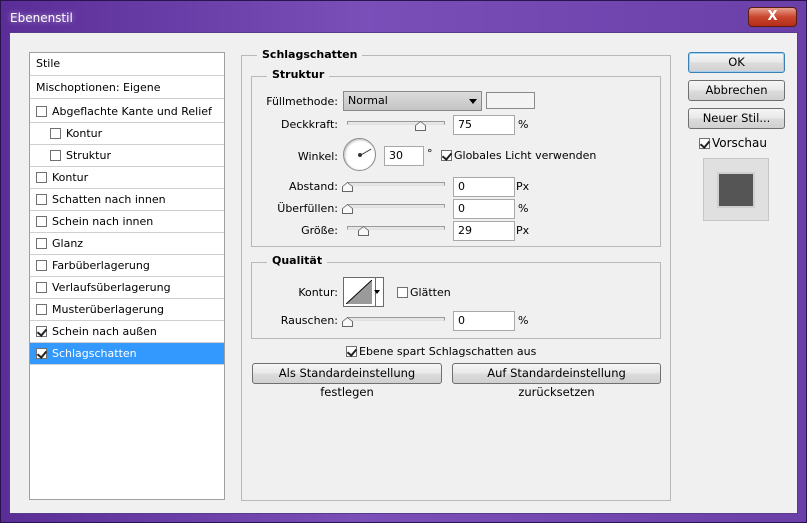 The height and width of the screenshot is (523, 807). Describe the element at coordinates (556, 381) in the screenshot. I see `reset-default-button: Auf Standardeinstellung zurücksetzen` at that location.